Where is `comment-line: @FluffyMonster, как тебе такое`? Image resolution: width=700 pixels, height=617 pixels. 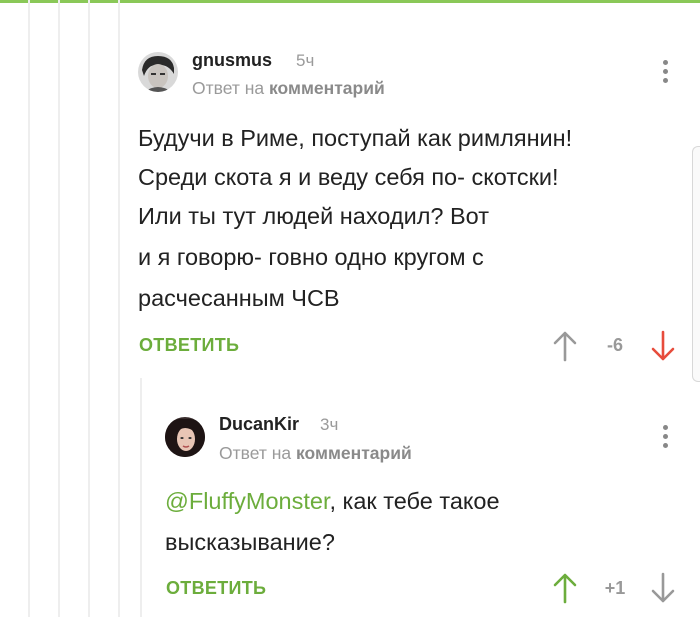 comment-line: @FluffyMonster, как тебе такое is located at coordinates (332, 501).